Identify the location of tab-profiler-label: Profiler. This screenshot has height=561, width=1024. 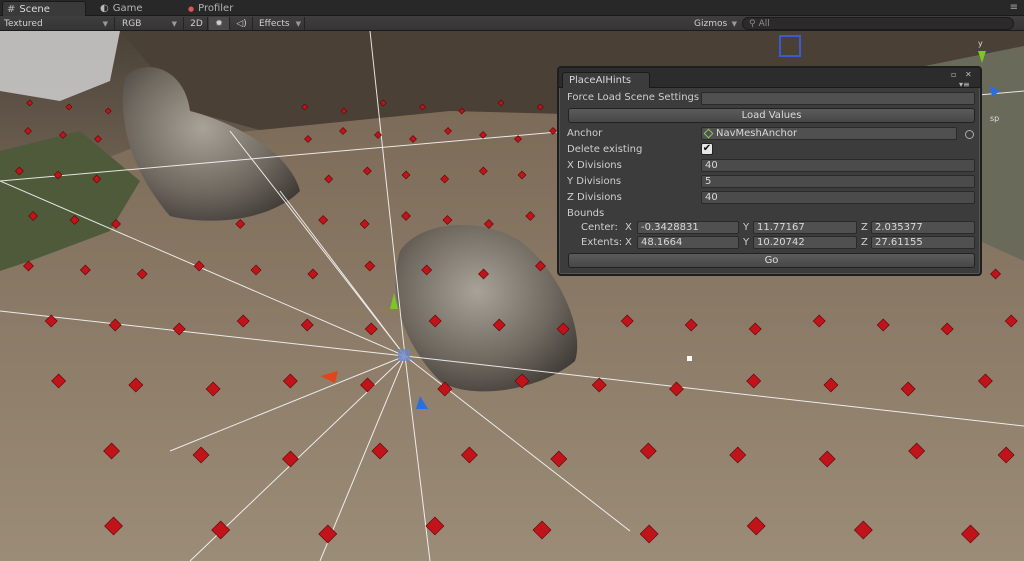
(216, 8).